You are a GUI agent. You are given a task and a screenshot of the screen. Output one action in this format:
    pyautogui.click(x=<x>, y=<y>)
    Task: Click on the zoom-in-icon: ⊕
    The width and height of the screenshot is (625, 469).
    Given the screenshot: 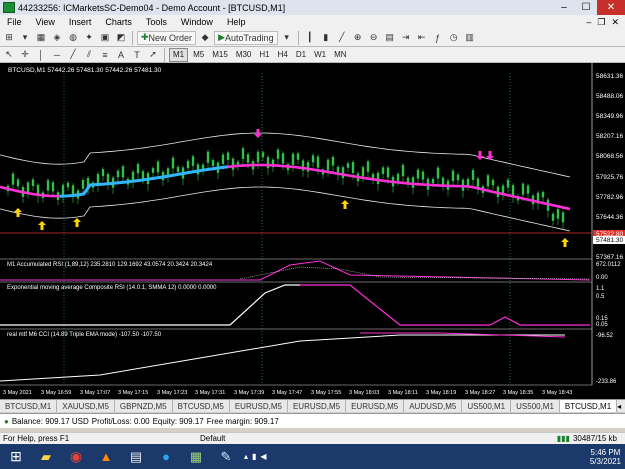 What is the action you would take?
    pyautogui.click(x=358, y=38)
    